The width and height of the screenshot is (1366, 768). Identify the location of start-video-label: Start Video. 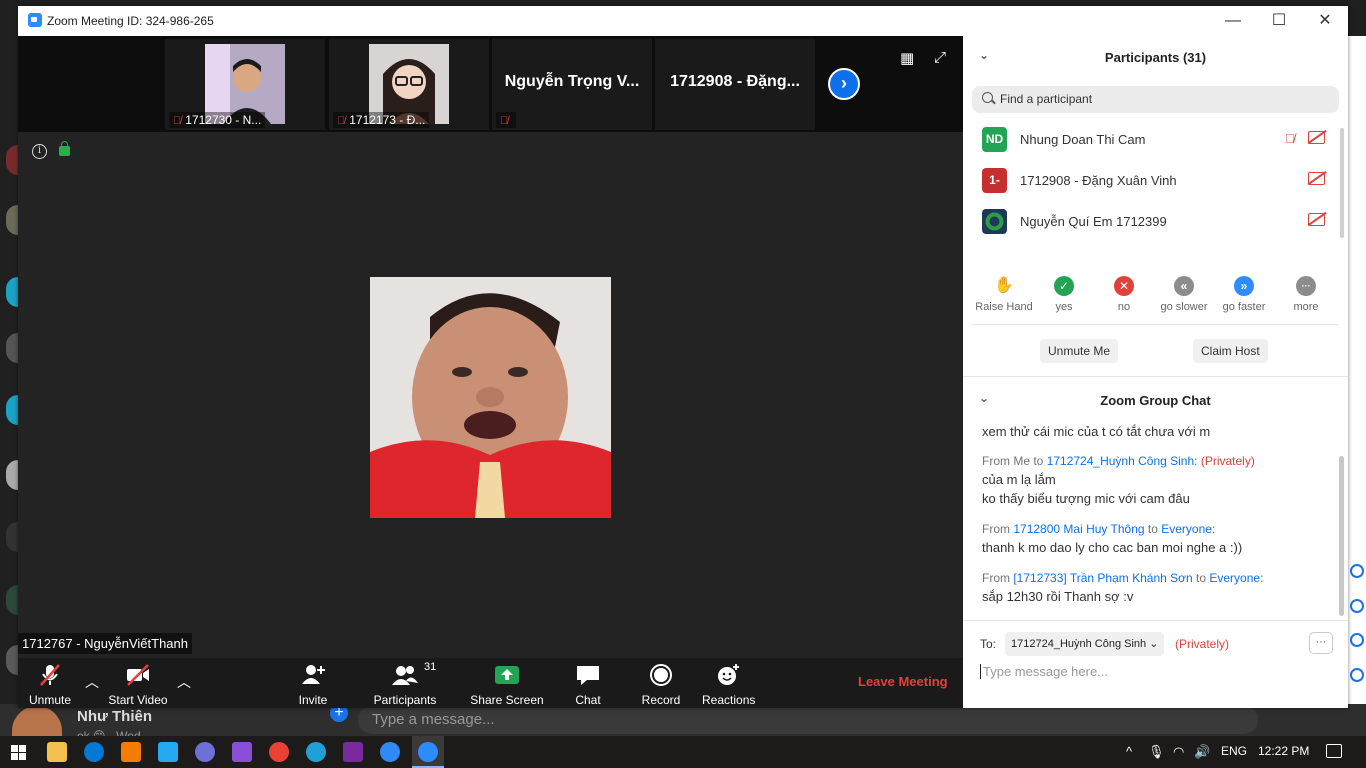
(138, 700).